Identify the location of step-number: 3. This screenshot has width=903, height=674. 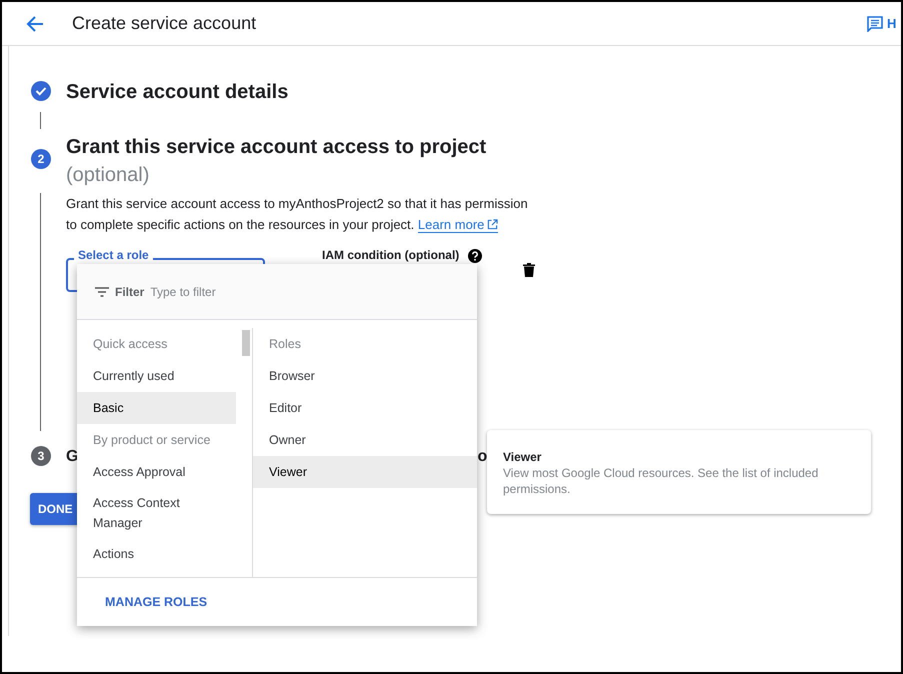
(41, 456).